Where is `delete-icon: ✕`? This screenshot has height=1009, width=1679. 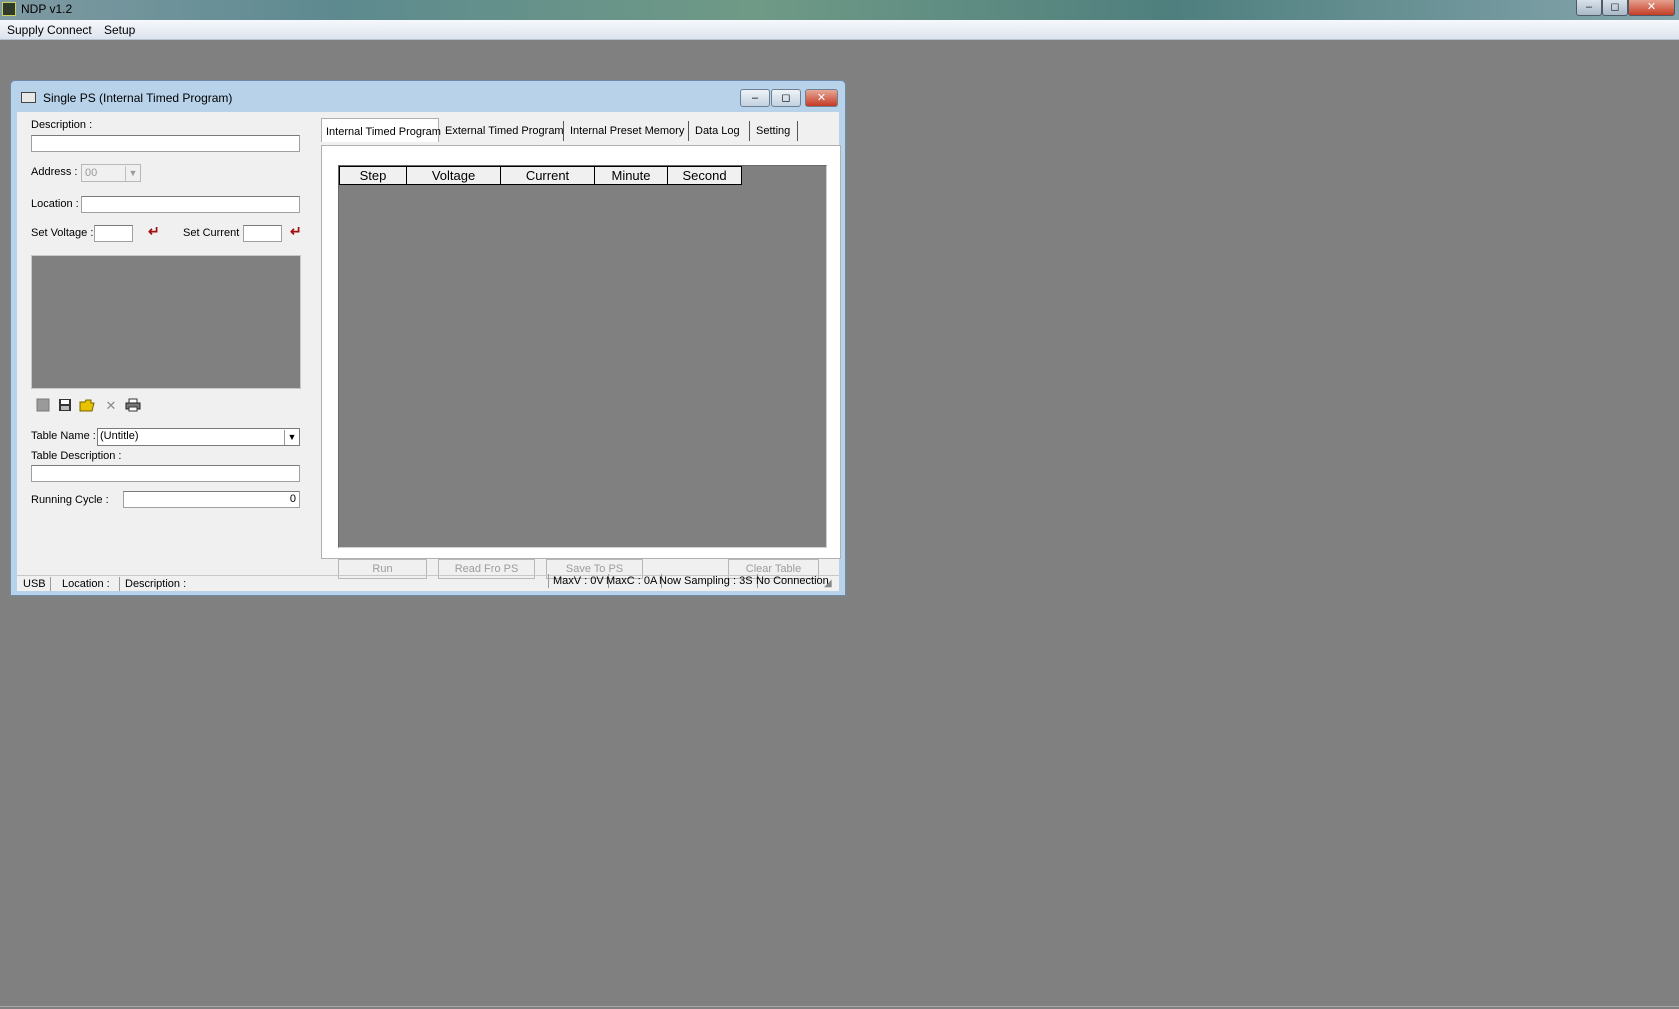 delete-icon: ✕ is located at coordinates (111, 406).